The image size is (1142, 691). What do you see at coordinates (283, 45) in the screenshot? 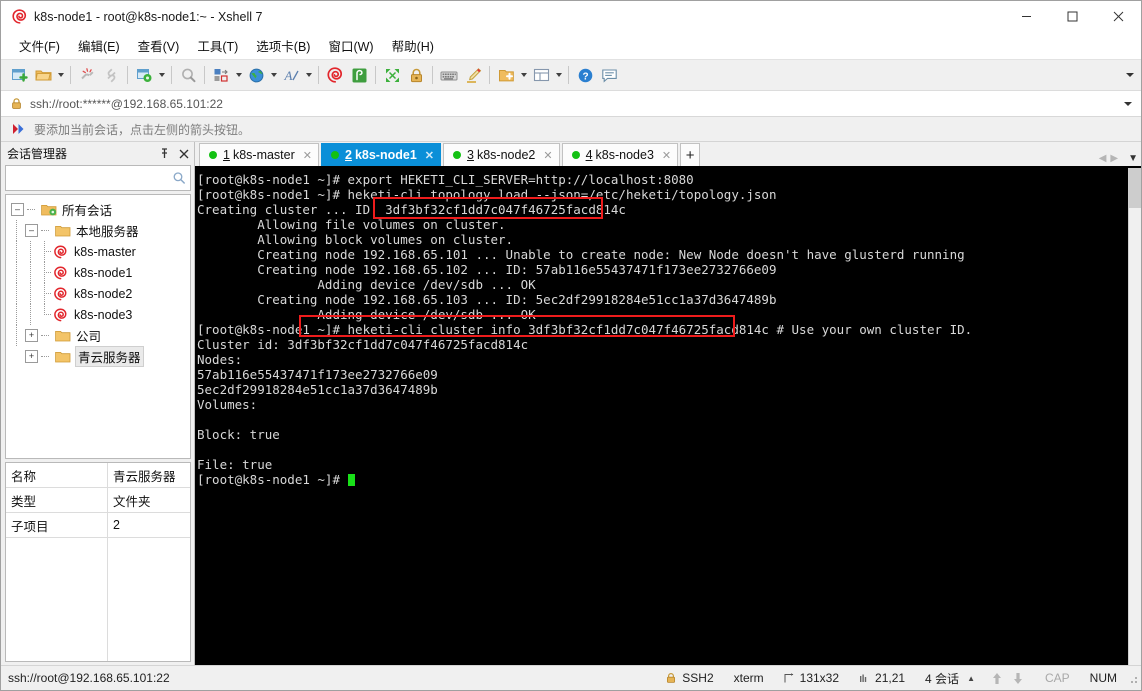
I see `menu-tabs: 选项卡(B)` at bounding box center [283, 45].